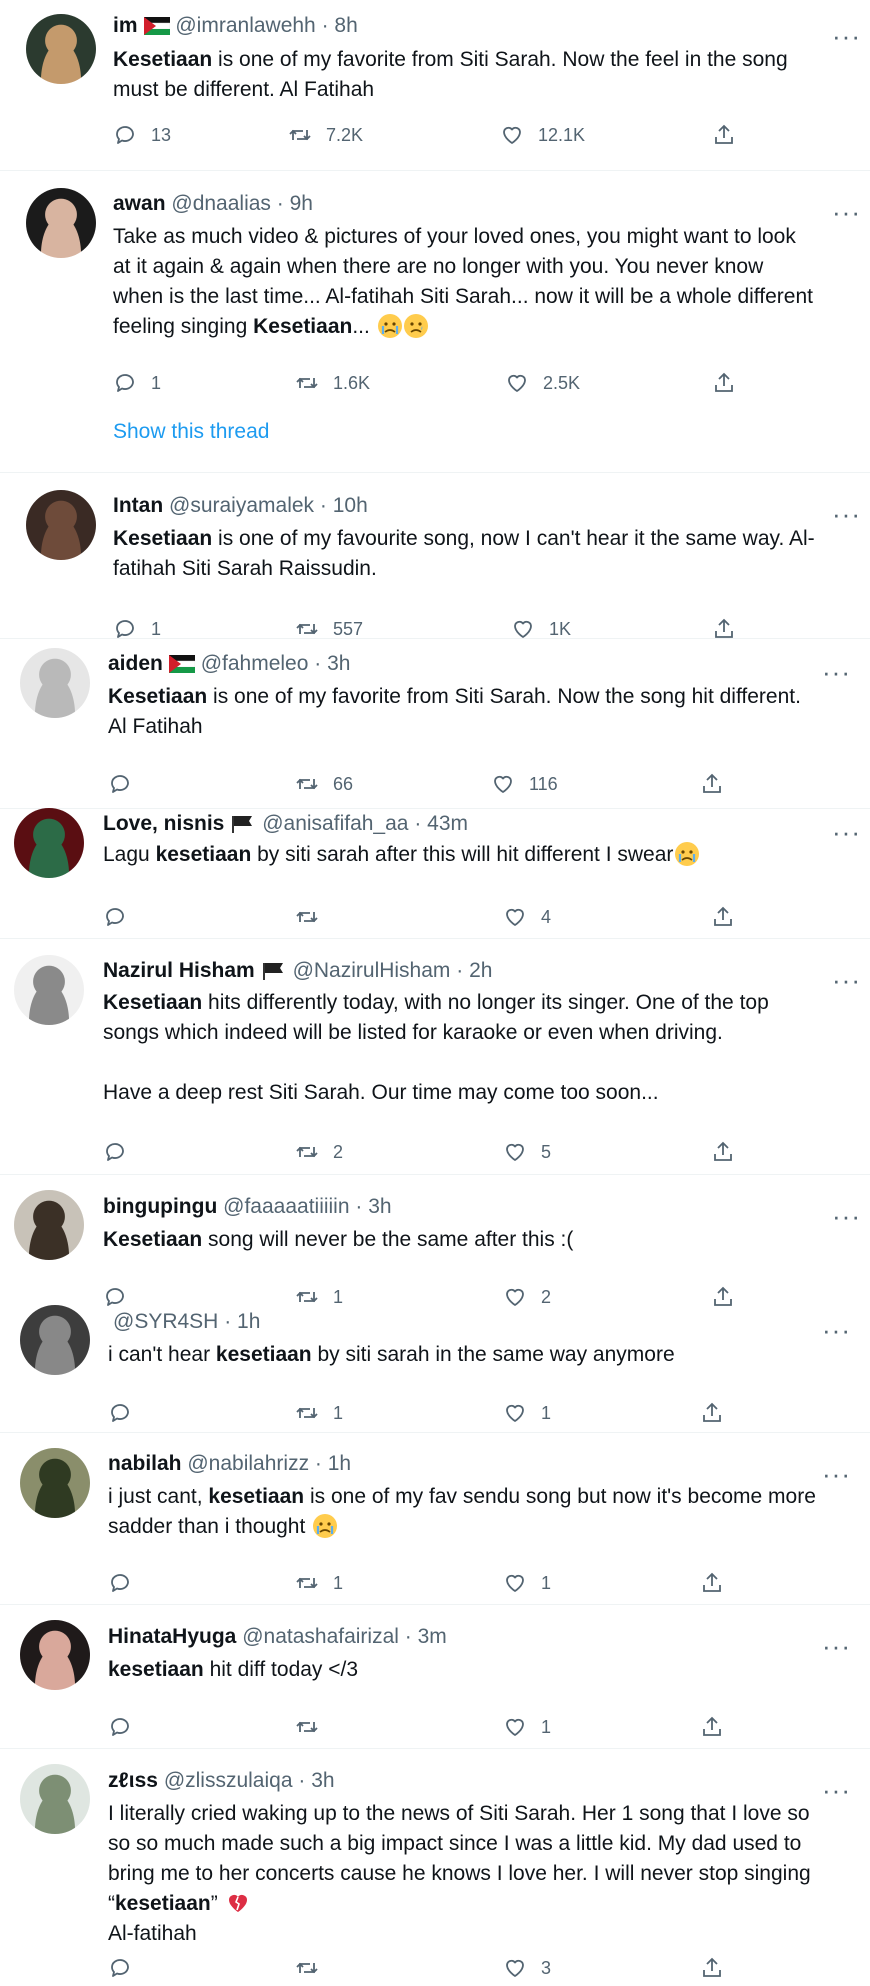  Describe the element at coordinates (350, 505) in the screenshot. I see `timestamp: 10h` at that location.